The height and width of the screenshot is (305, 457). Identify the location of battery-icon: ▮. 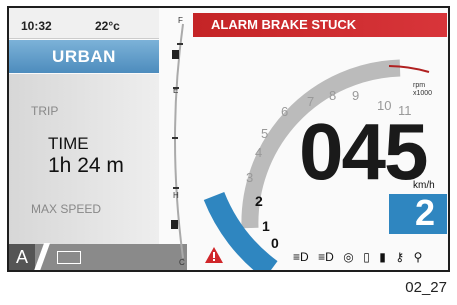
(382, 257).